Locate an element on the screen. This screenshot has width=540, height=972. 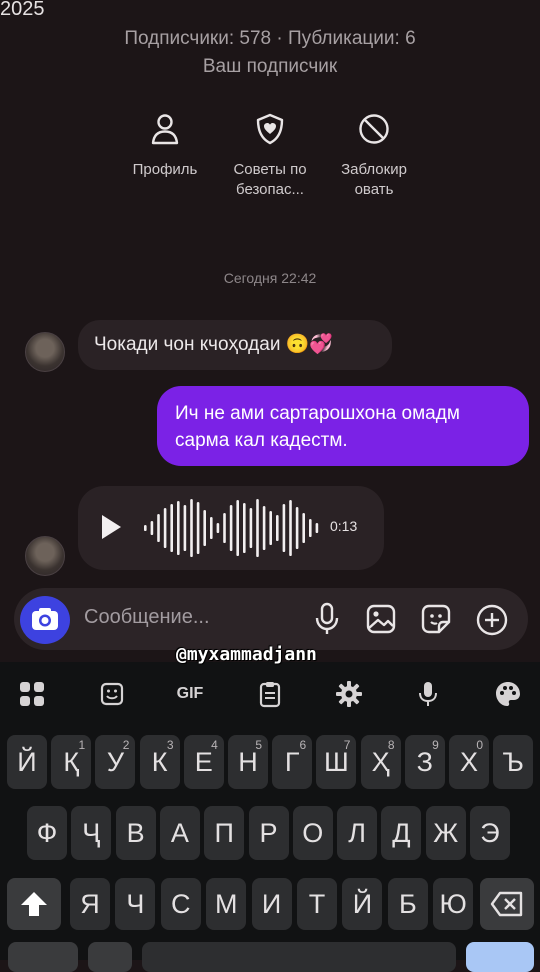
key-label: Д is located at coordinates (401, 832).